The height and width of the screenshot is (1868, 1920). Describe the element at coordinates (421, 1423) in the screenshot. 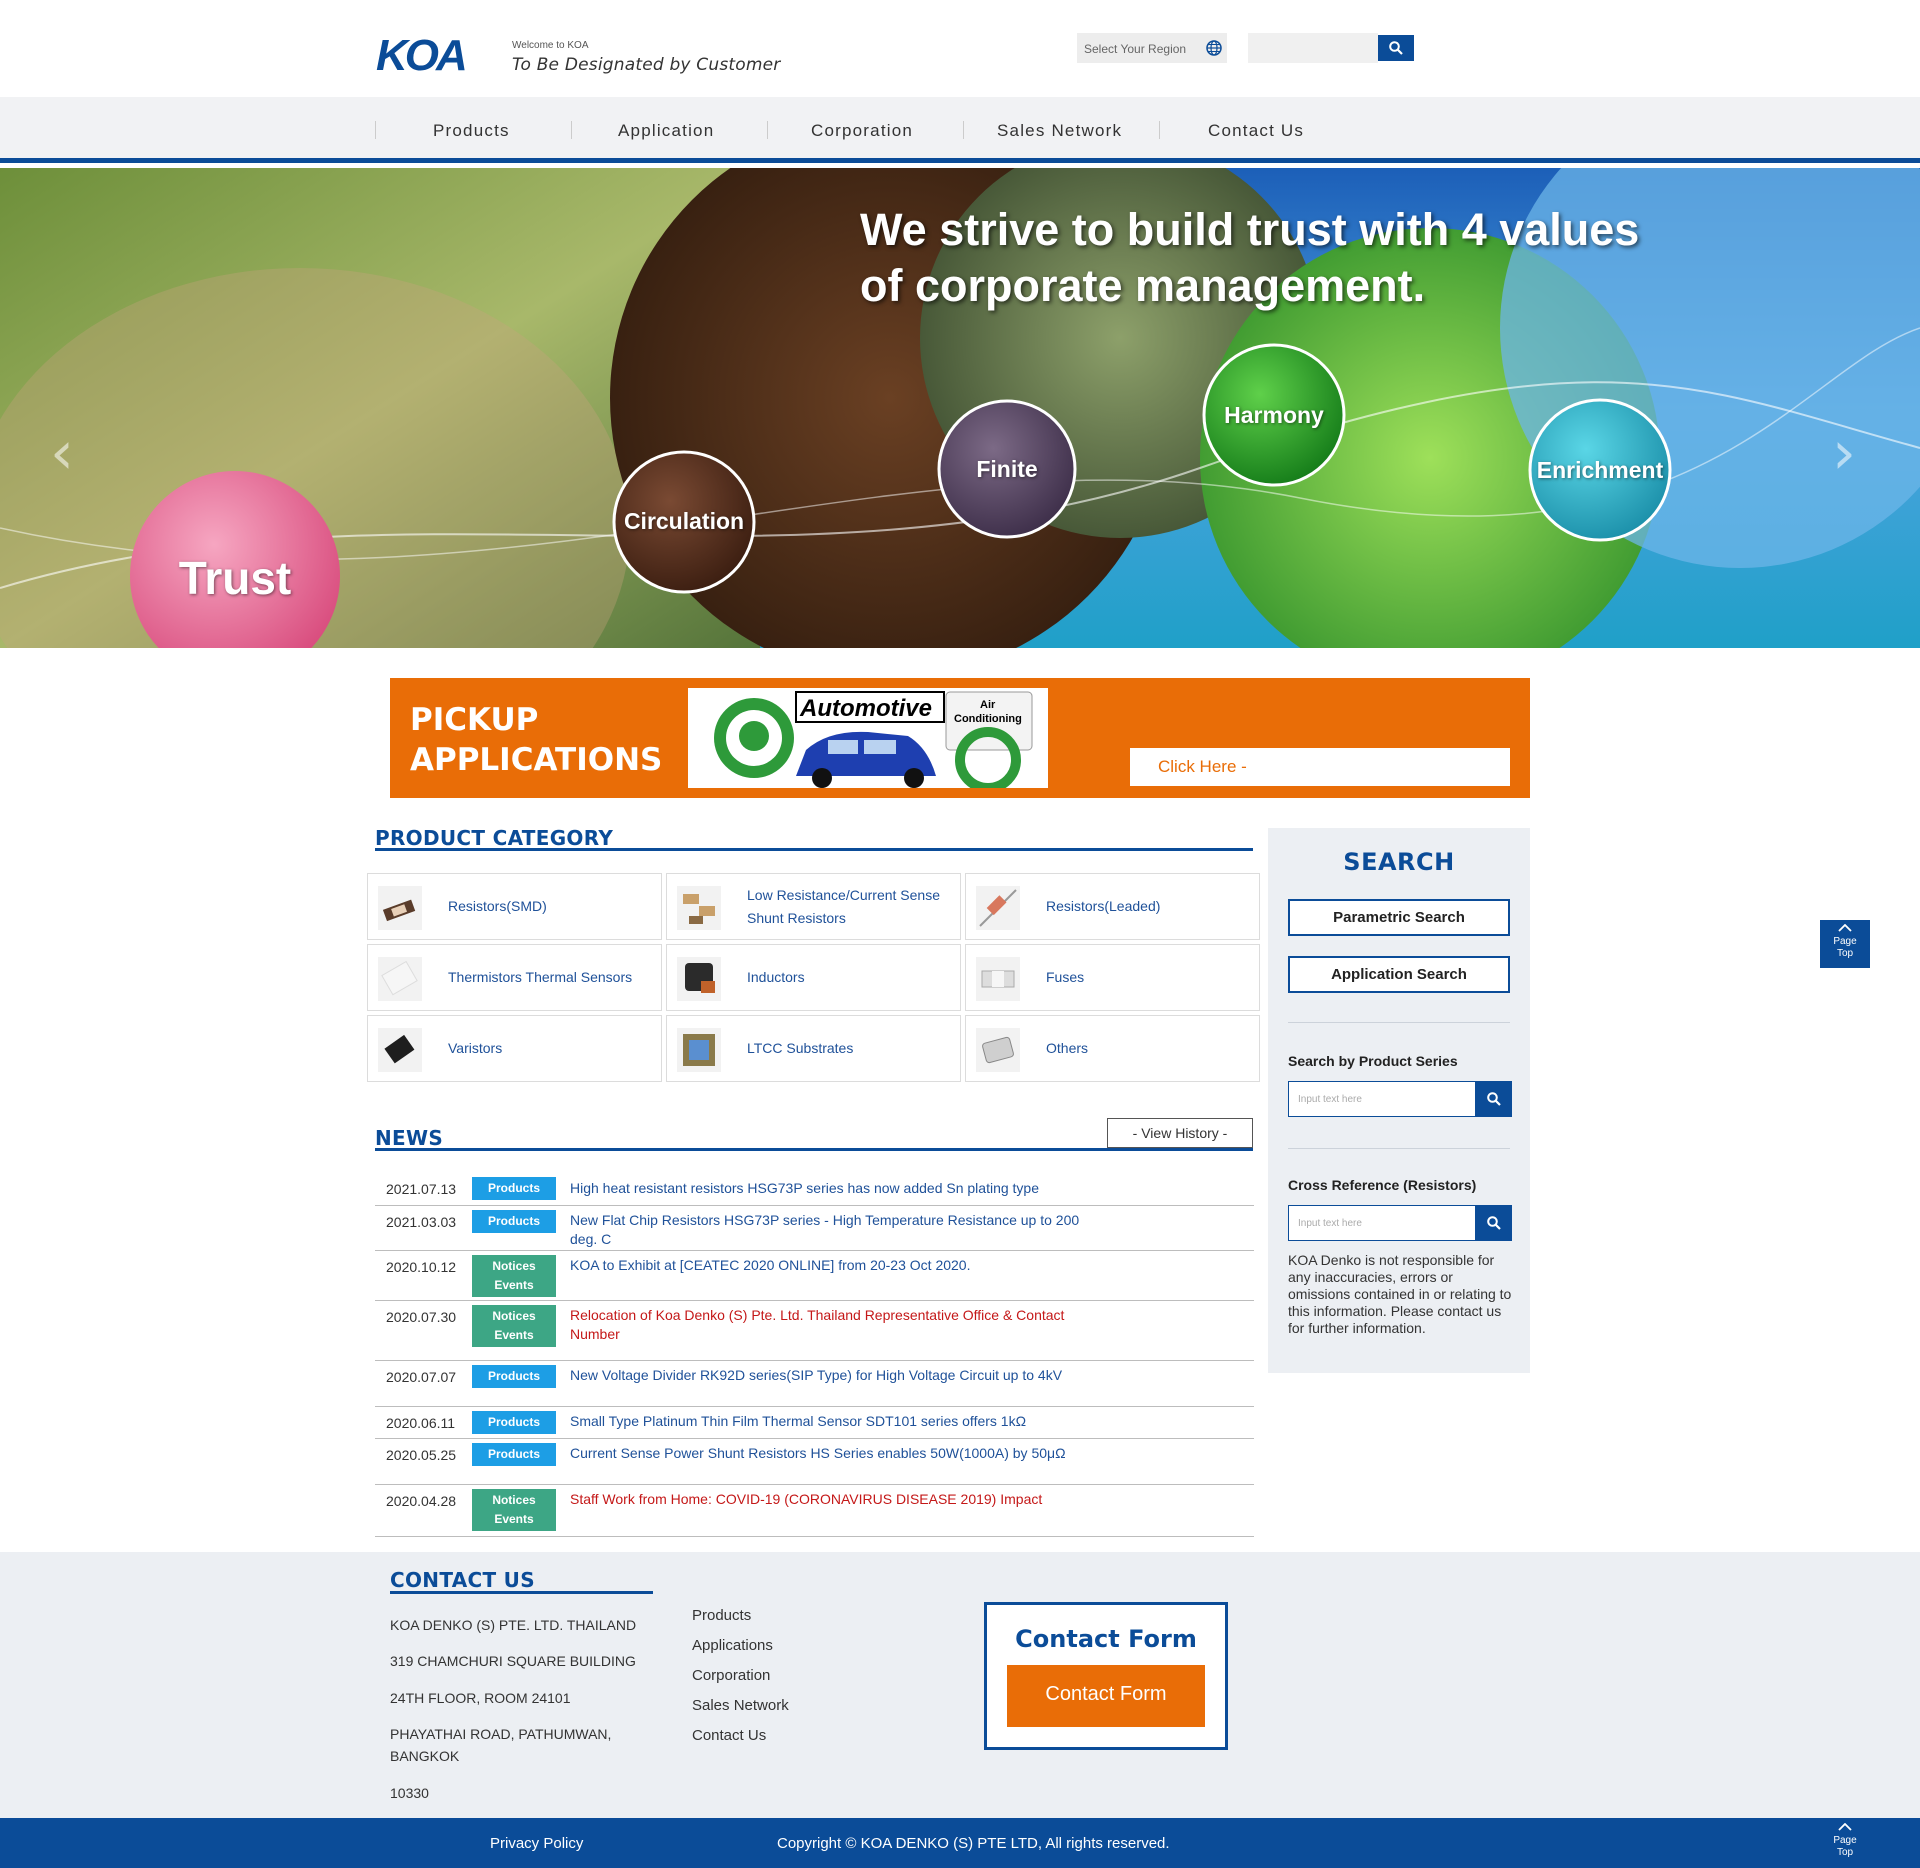

I see `news-date: 2020.06.11` at that location.